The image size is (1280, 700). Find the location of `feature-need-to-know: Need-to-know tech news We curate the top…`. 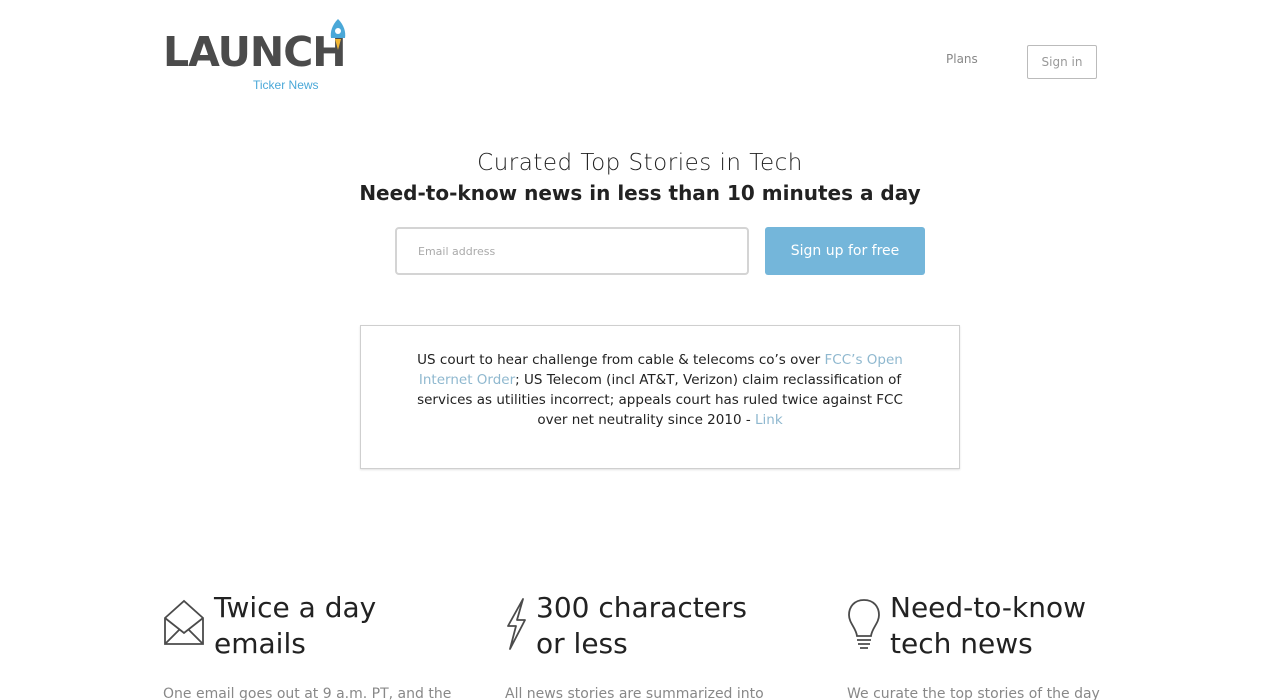

feature-need-to-know: Need-to-know tech news We curate the top… is located at coordinates (1007, 645).